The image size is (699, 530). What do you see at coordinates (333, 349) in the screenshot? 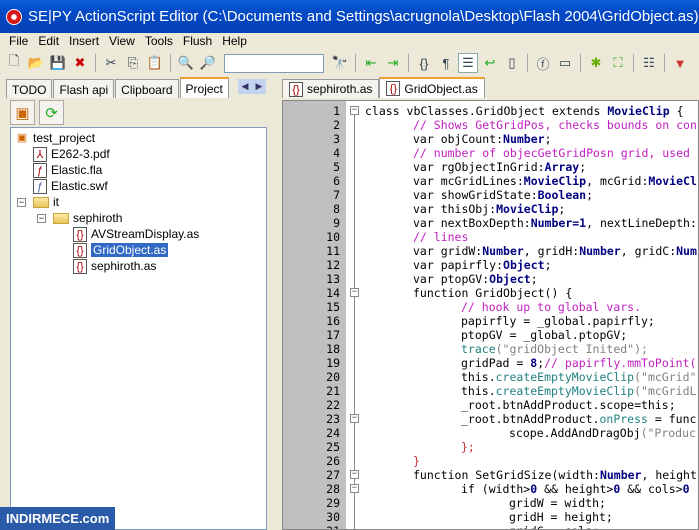
I see `line-number: 18` at bounding box center [333, 349].